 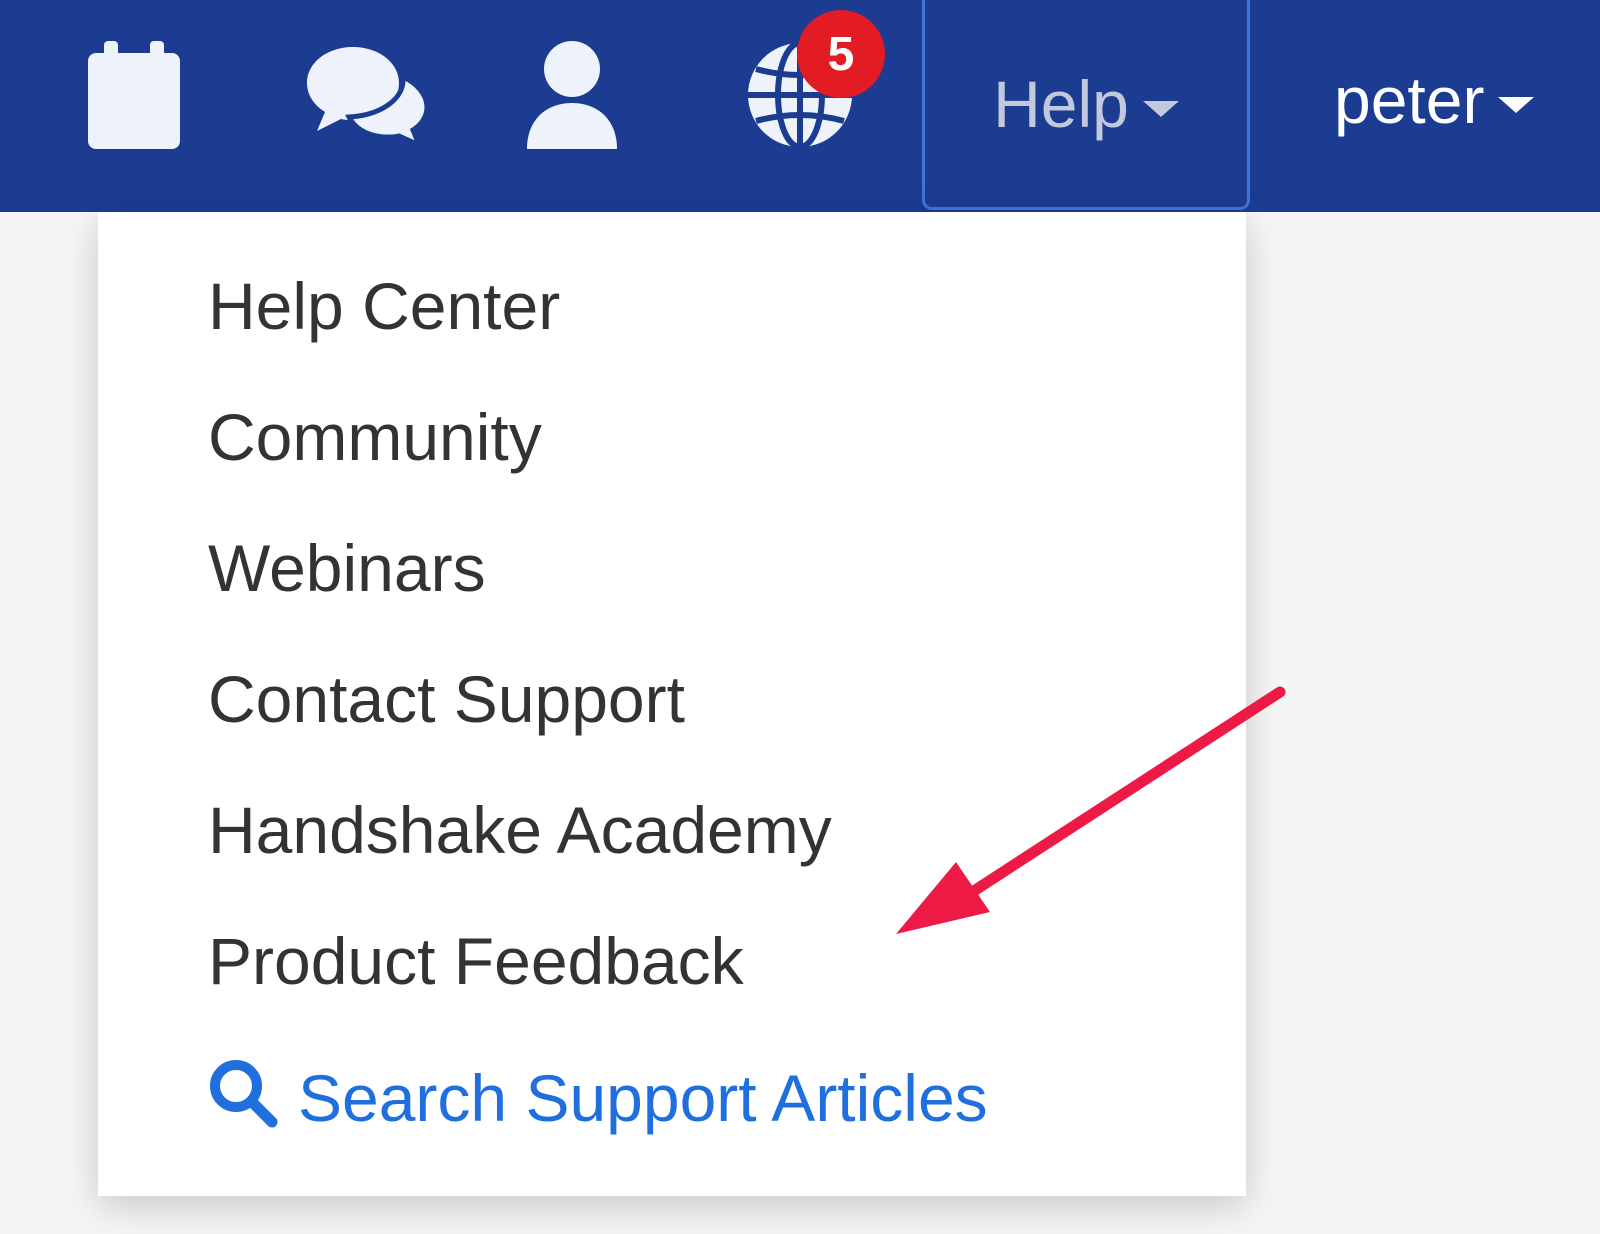 I want to click on help-menu-toggle: Help, so click(x=1086, y=105).